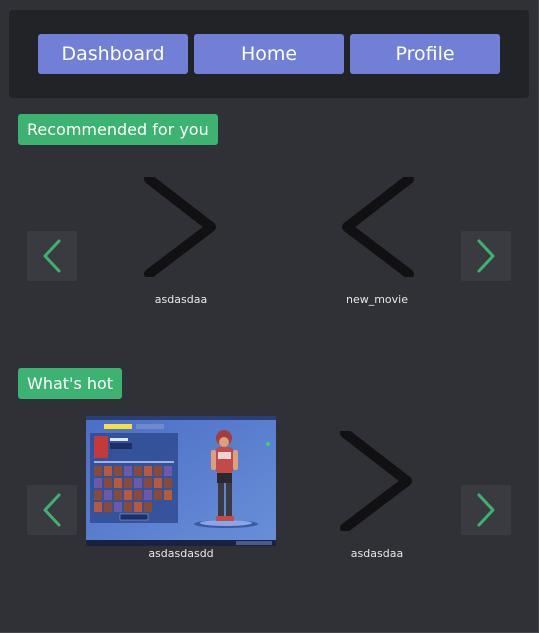  Describe the element at coordinates (425, 54) in the screenshot. I see `profile-button: Profile` at that location.